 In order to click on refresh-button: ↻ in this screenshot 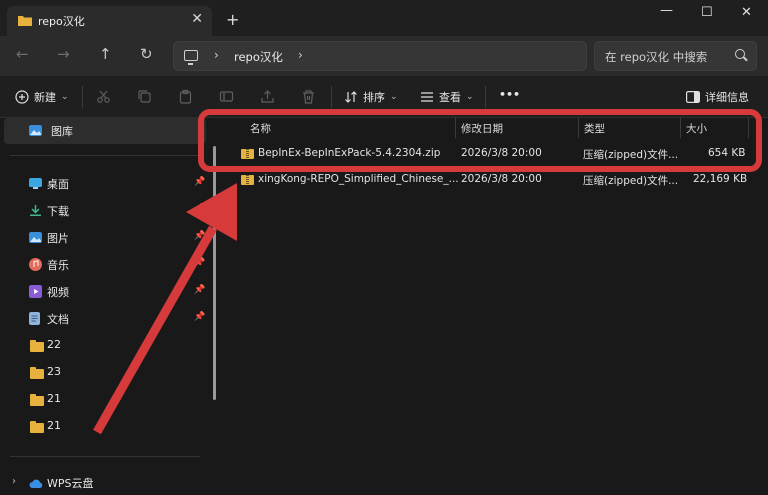, I will do `click(146, 54)`.